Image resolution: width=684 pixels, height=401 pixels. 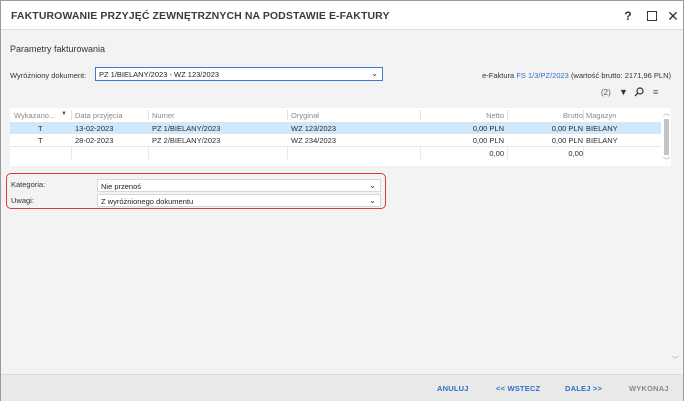 What do you see at coordinates (64, 114) in the screenshot?
I see `sort-desc-icon: ▼` at bounding box center [64, 114].